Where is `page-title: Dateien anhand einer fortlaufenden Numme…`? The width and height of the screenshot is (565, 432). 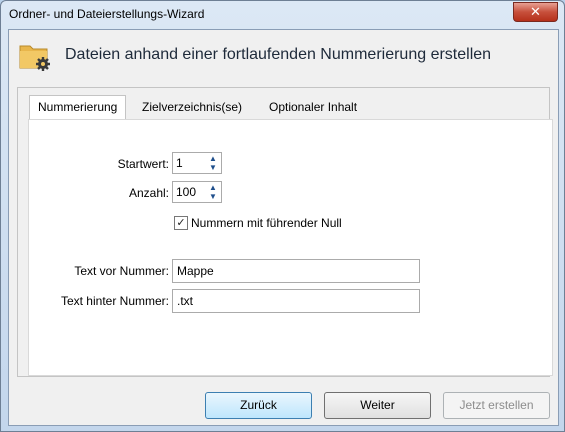 page-title: Dateien anhand einer fortlaufenden Numme… is located at coordinates (278, 54).